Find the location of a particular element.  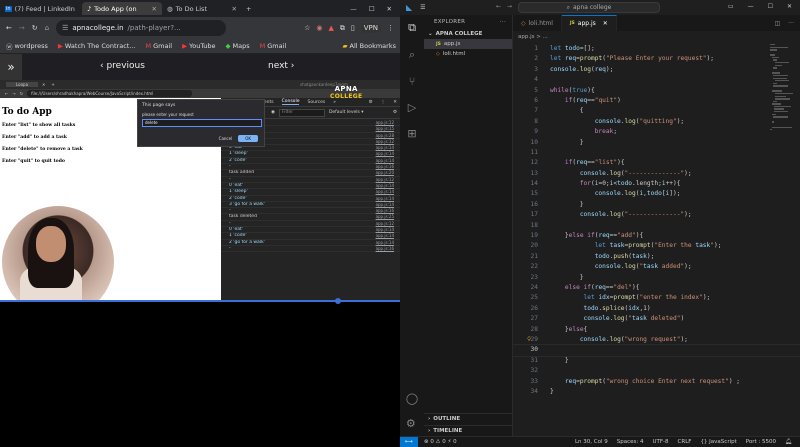

site-info-icon: ⌂ is located at coordinates (47, 28).